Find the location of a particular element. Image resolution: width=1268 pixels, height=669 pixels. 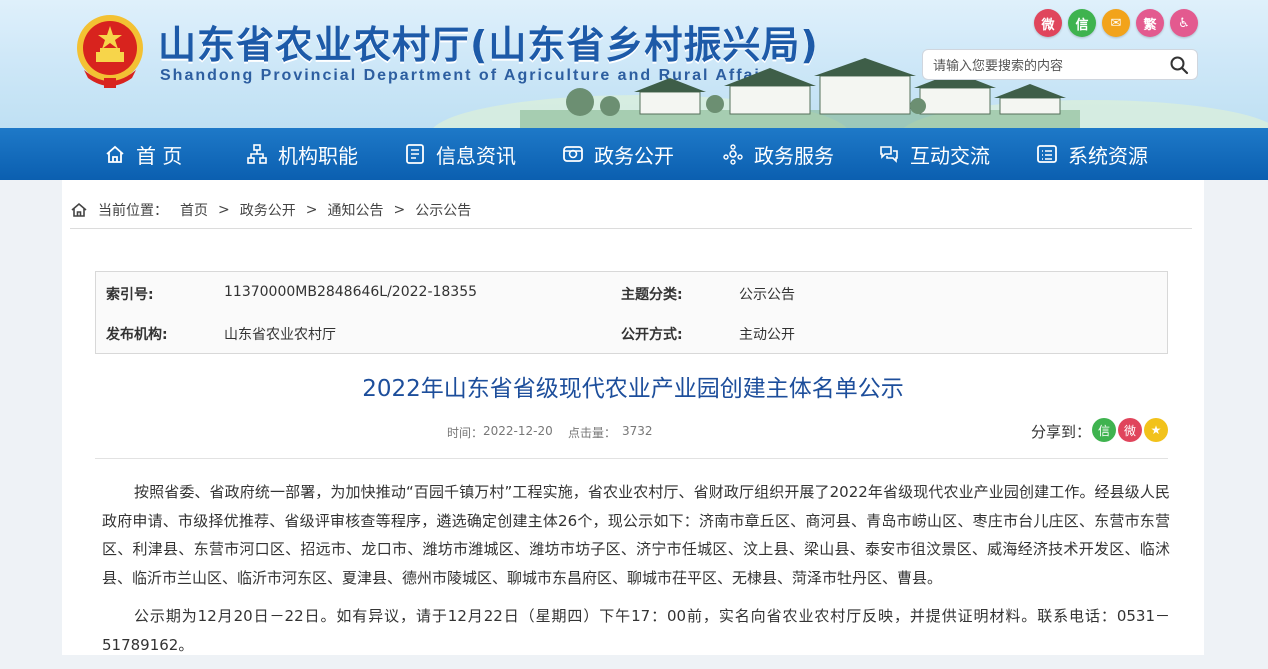

topic-value: 公示公告 is located at coordinates (767, 295).